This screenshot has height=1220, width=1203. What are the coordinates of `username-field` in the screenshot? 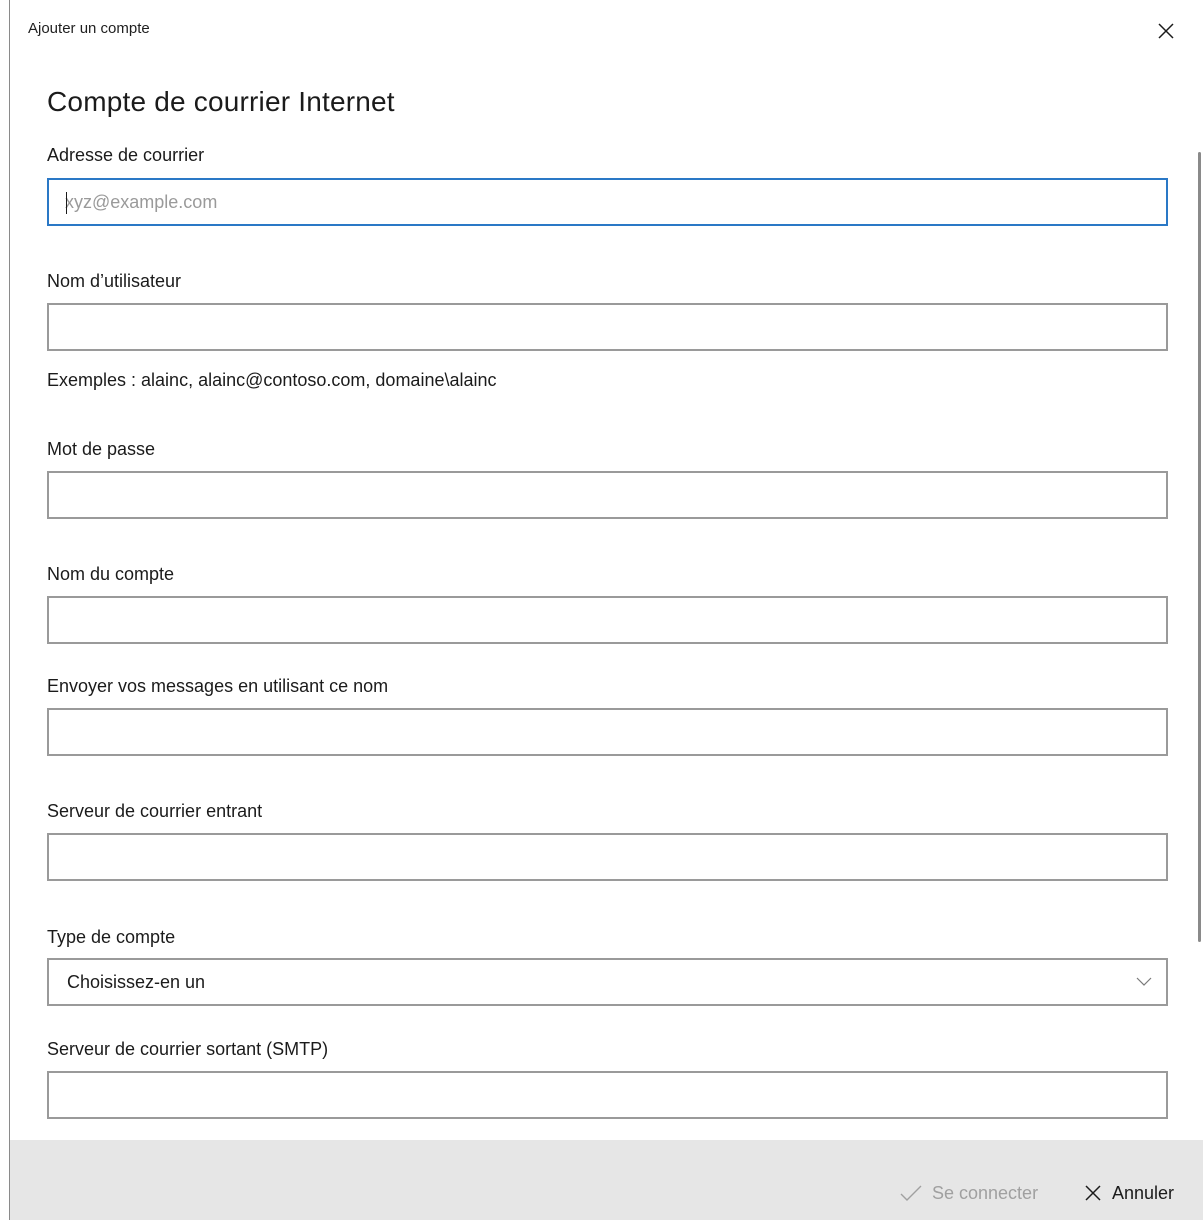 It's located at (607, 327).